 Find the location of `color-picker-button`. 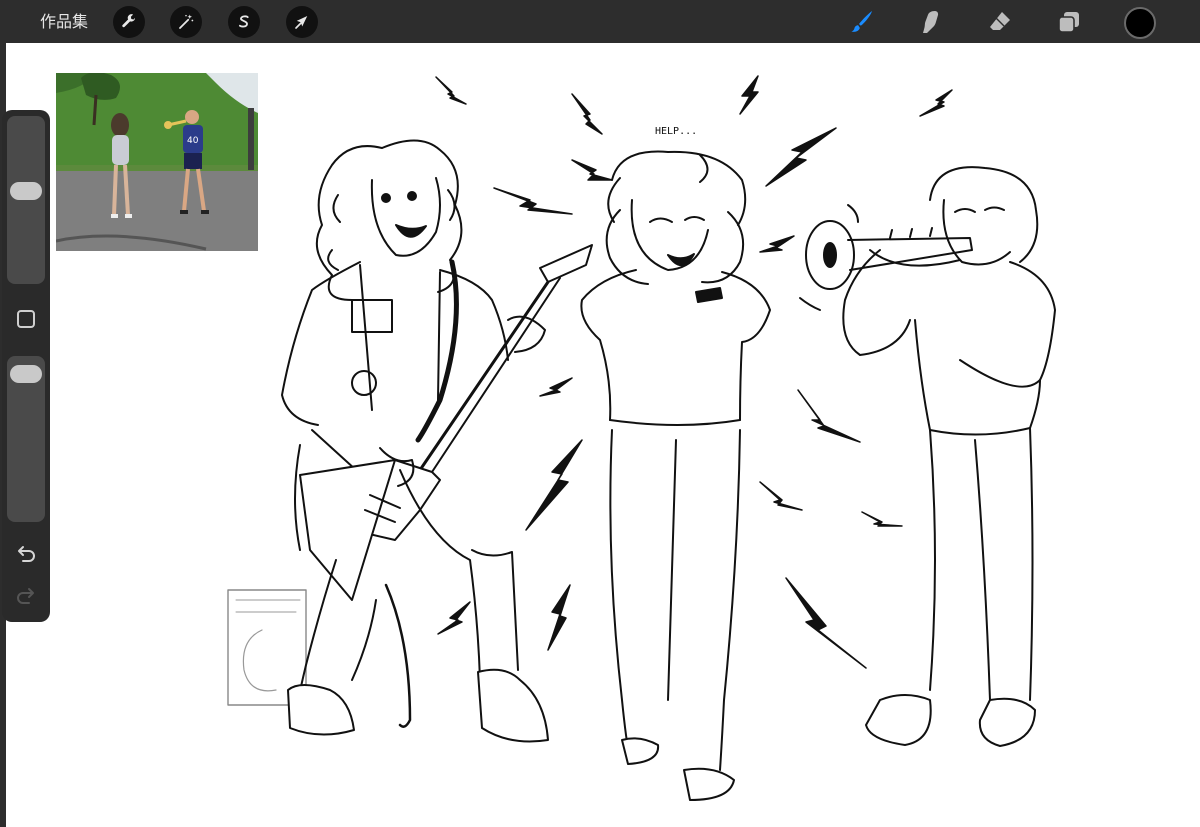

color-picker-button is located at coordinates (1140, 23).